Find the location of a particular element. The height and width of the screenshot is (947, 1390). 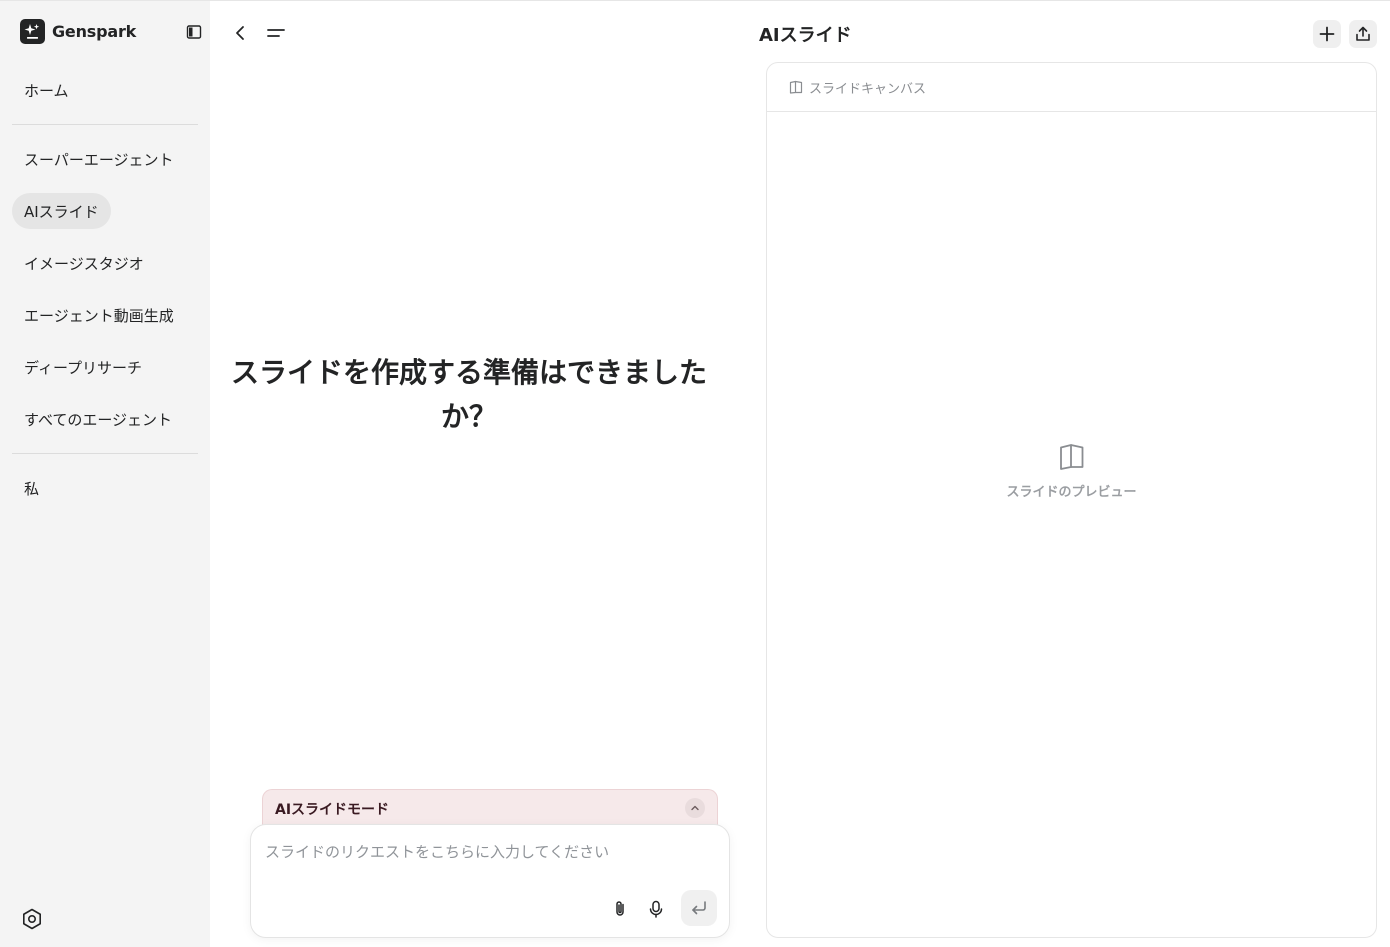

sidebar-item-image-studio: イメージスタジオ is located at coordinates (84, 263).